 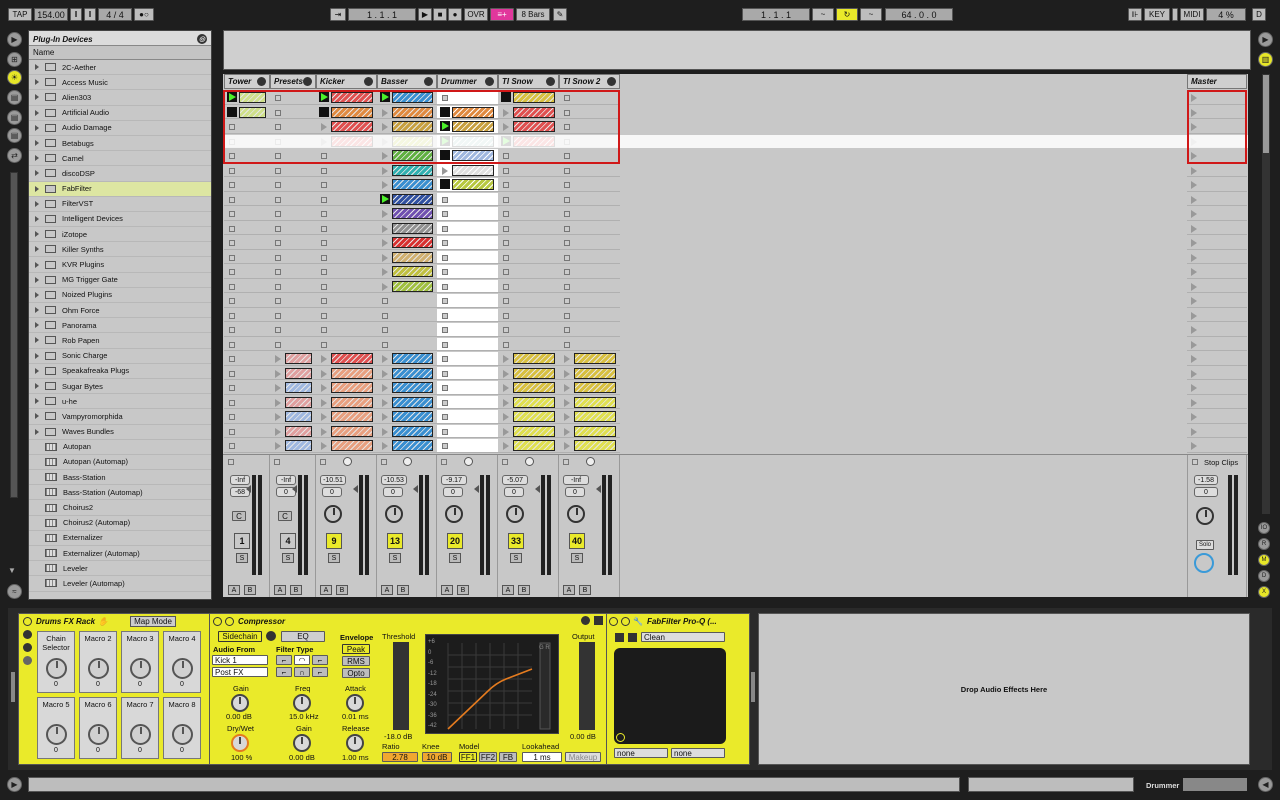 I want to click on knee-field: 10 dB, so click(x=437, y=757).